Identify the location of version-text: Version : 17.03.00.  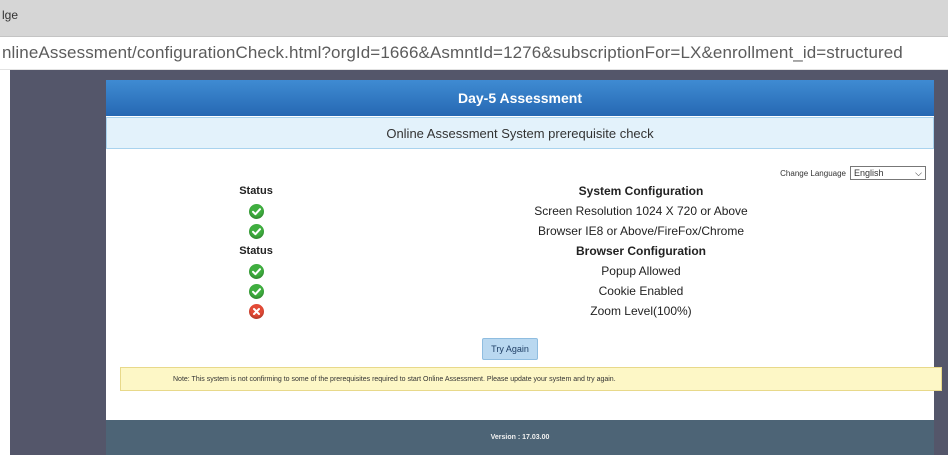
(520, 437).